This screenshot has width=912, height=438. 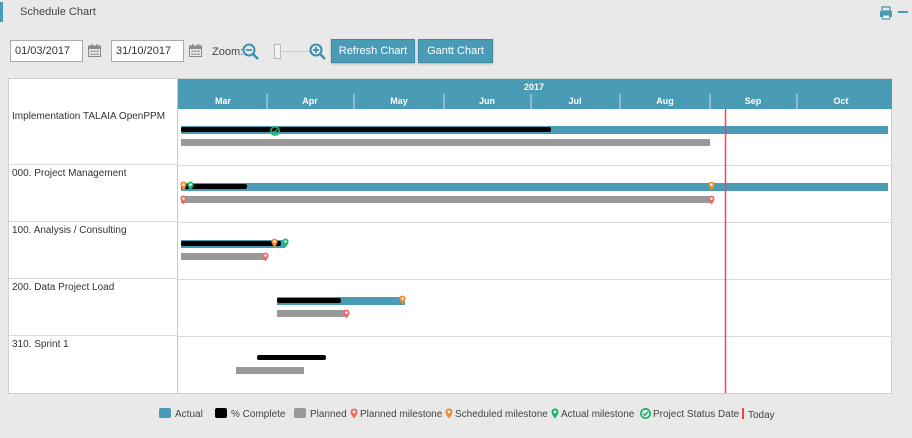 I want to click on today-swatch, so click(x=743, y=413).